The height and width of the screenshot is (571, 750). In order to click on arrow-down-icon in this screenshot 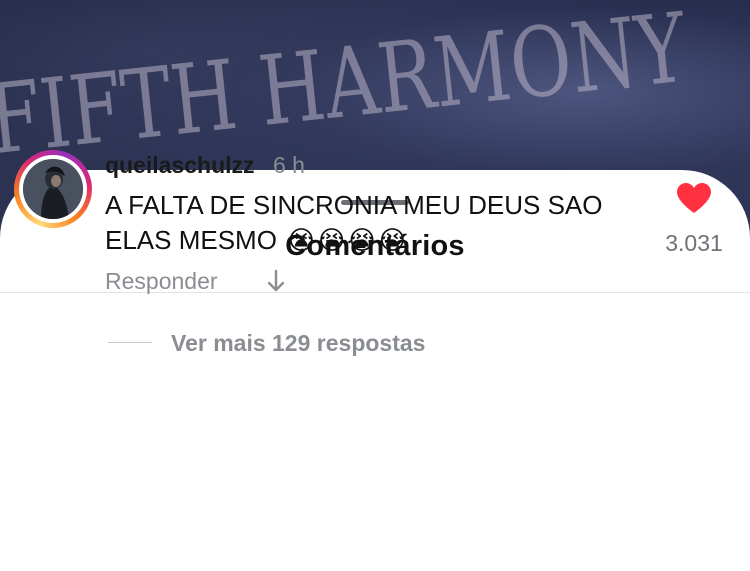, I will do `click(276, 281)`.